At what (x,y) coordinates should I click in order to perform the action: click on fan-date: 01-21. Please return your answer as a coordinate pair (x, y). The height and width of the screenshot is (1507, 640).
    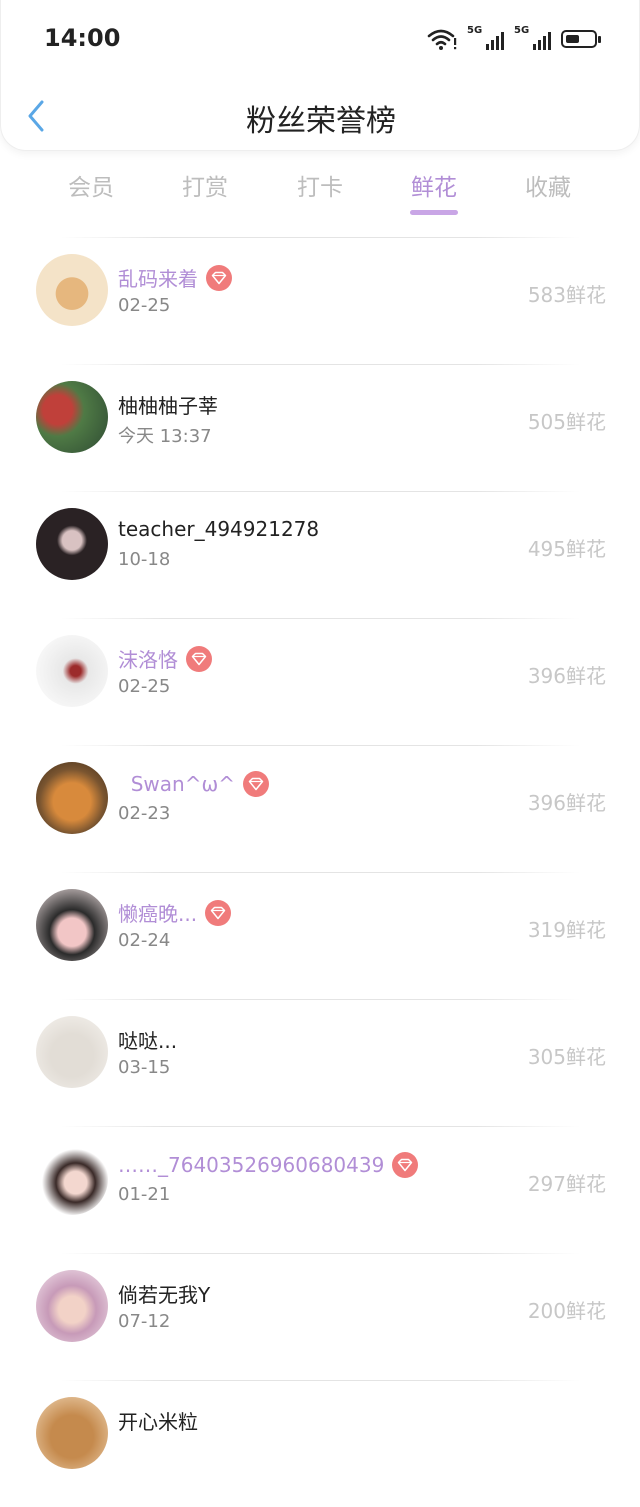
    Looking at the image, I should click on (144, 1194).